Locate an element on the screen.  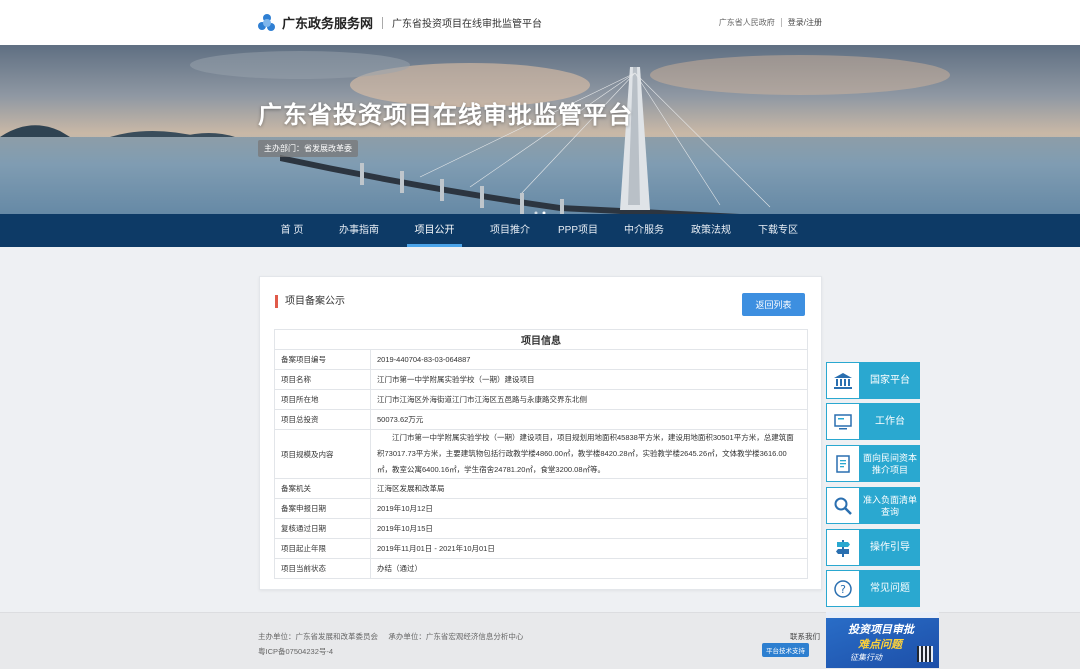
nav-project-public: 项目公开 is located at coordinates (434, 230).